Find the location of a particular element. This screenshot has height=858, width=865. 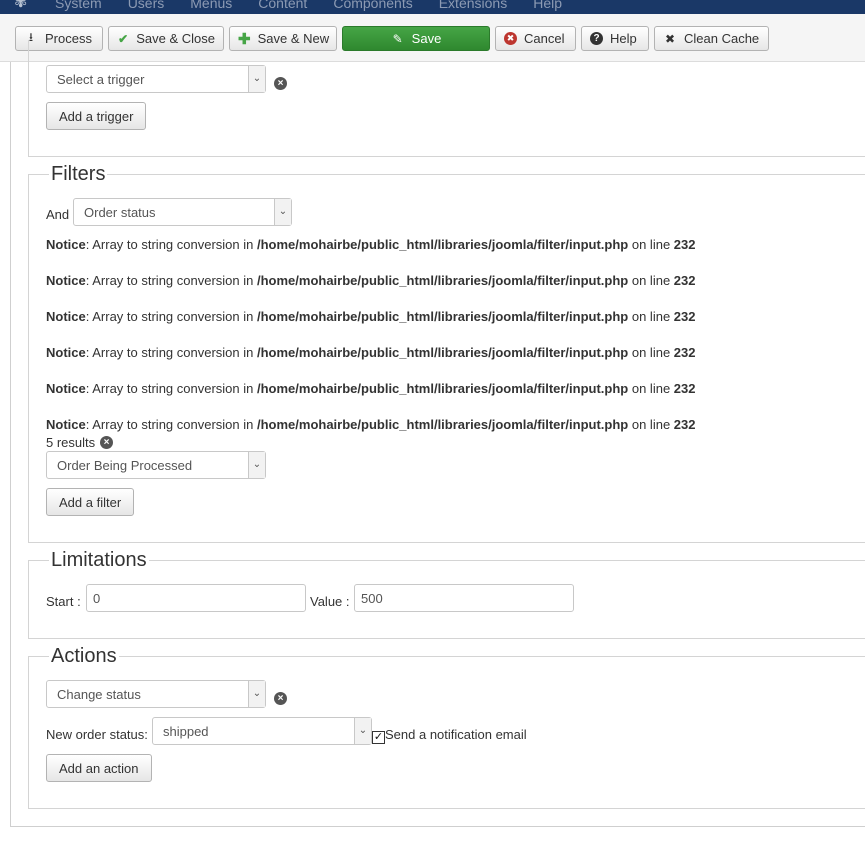

remove-trigger-icon: × is located at coordinates (280, 83).